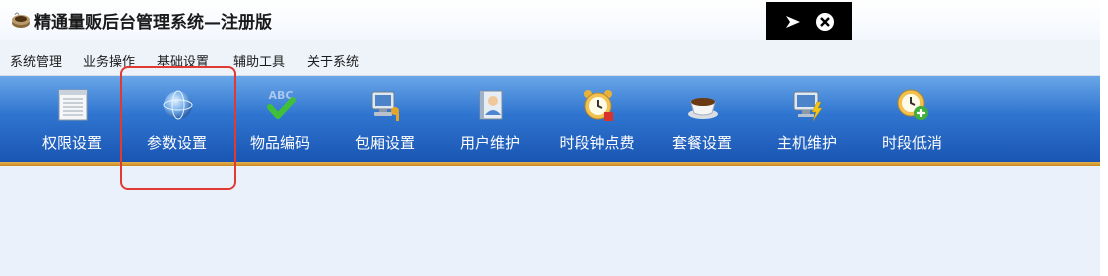  I want to click on toolbar-hourly-fee: 时段钟点费, so click(597, 120).